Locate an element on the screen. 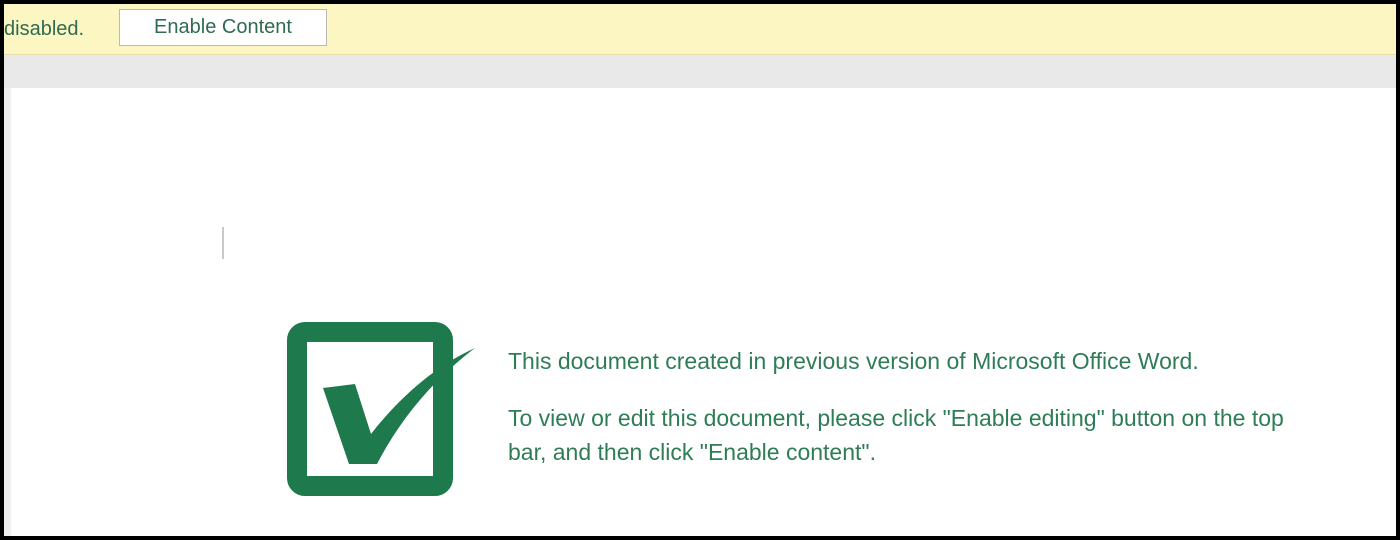 The width and height of the screenshot is (1400, 540). enable-content-button: Enable Content is located at coordinates (223, 27).